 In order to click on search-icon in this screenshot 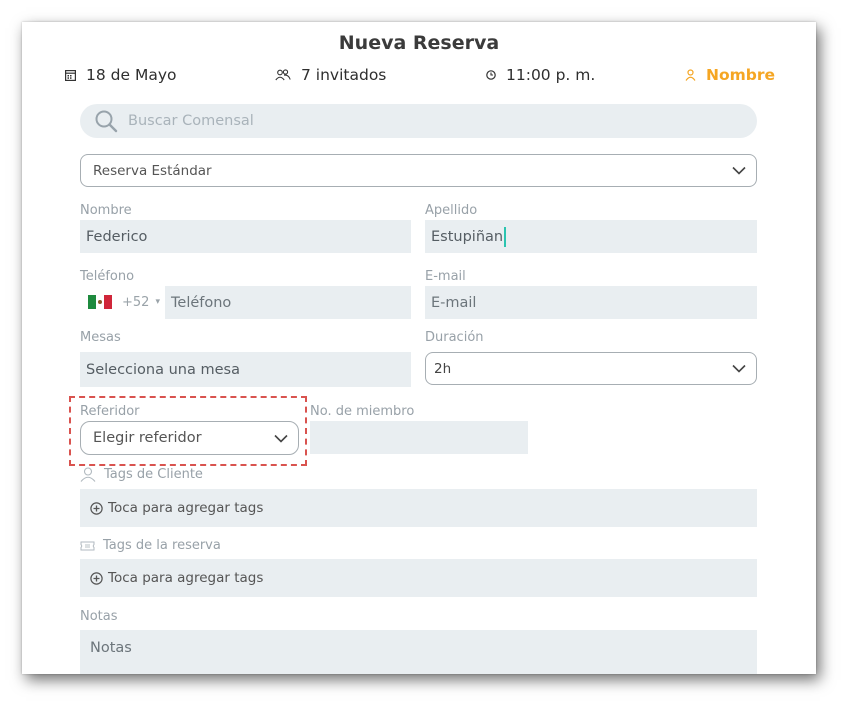, I will do `click(106, 121)`.